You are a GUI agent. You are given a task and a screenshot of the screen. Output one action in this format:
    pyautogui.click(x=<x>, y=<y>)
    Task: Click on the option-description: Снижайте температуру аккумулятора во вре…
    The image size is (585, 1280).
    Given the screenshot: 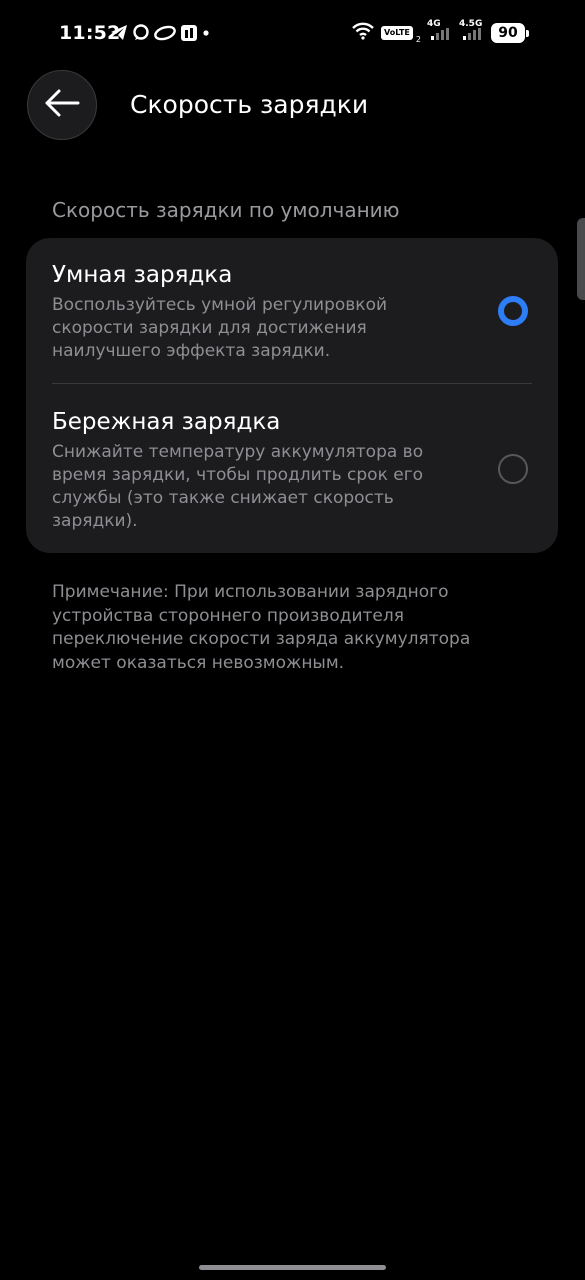 What is the action you would take?
    pyautogui.click(x=238, y=486)
    